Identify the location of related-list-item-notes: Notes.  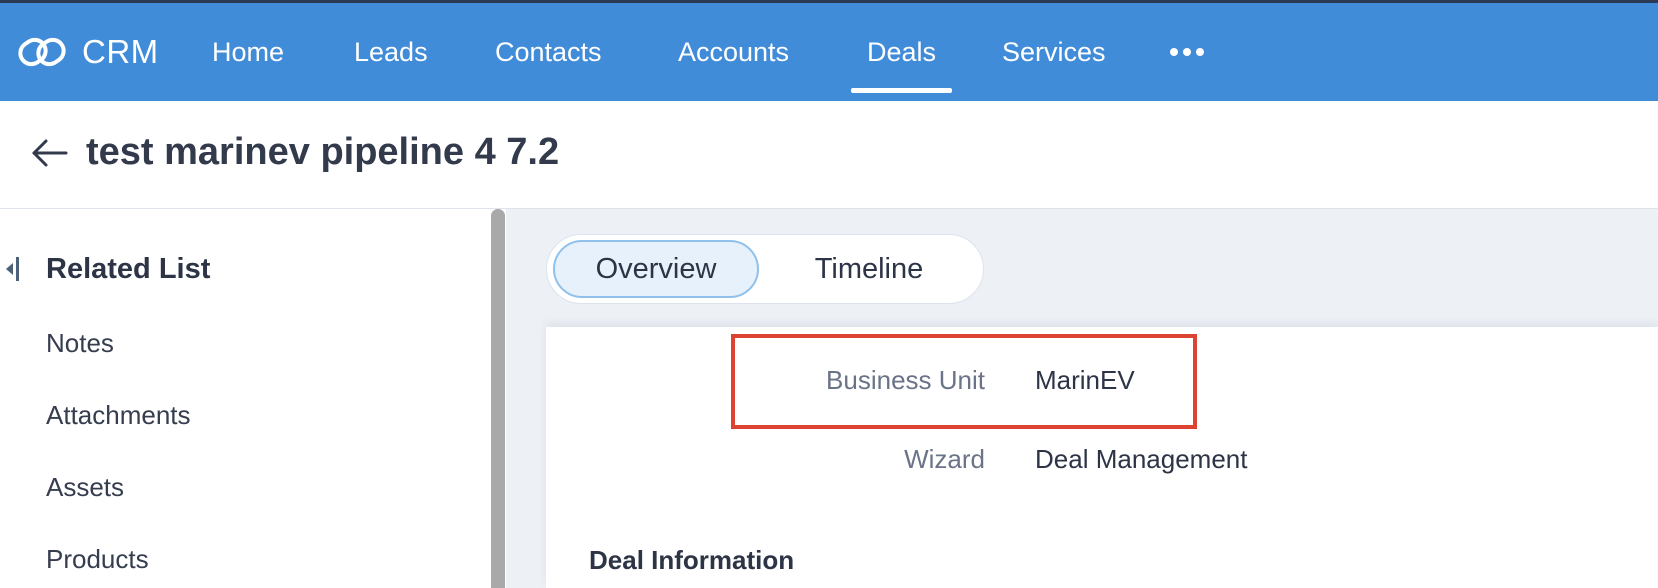
(80, 343).